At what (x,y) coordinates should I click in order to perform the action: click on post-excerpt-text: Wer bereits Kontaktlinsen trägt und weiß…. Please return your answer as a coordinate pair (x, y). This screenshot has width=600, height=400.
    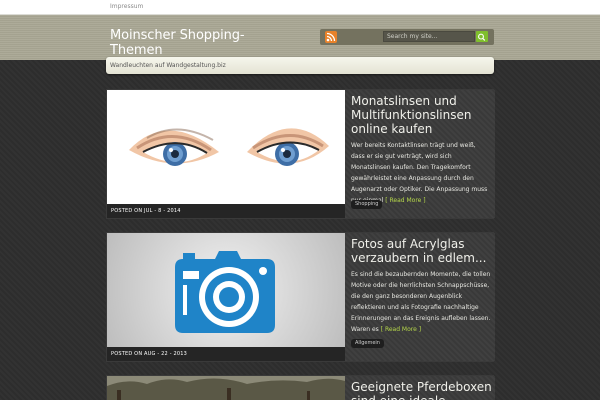
    Looking at the image, I should click on (419, 173).